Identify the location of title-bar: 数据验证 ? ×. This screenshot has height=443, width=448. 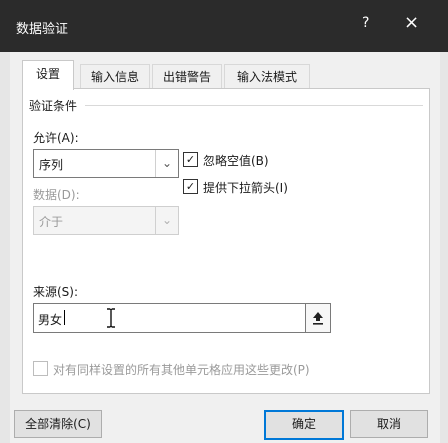
(224, 26).